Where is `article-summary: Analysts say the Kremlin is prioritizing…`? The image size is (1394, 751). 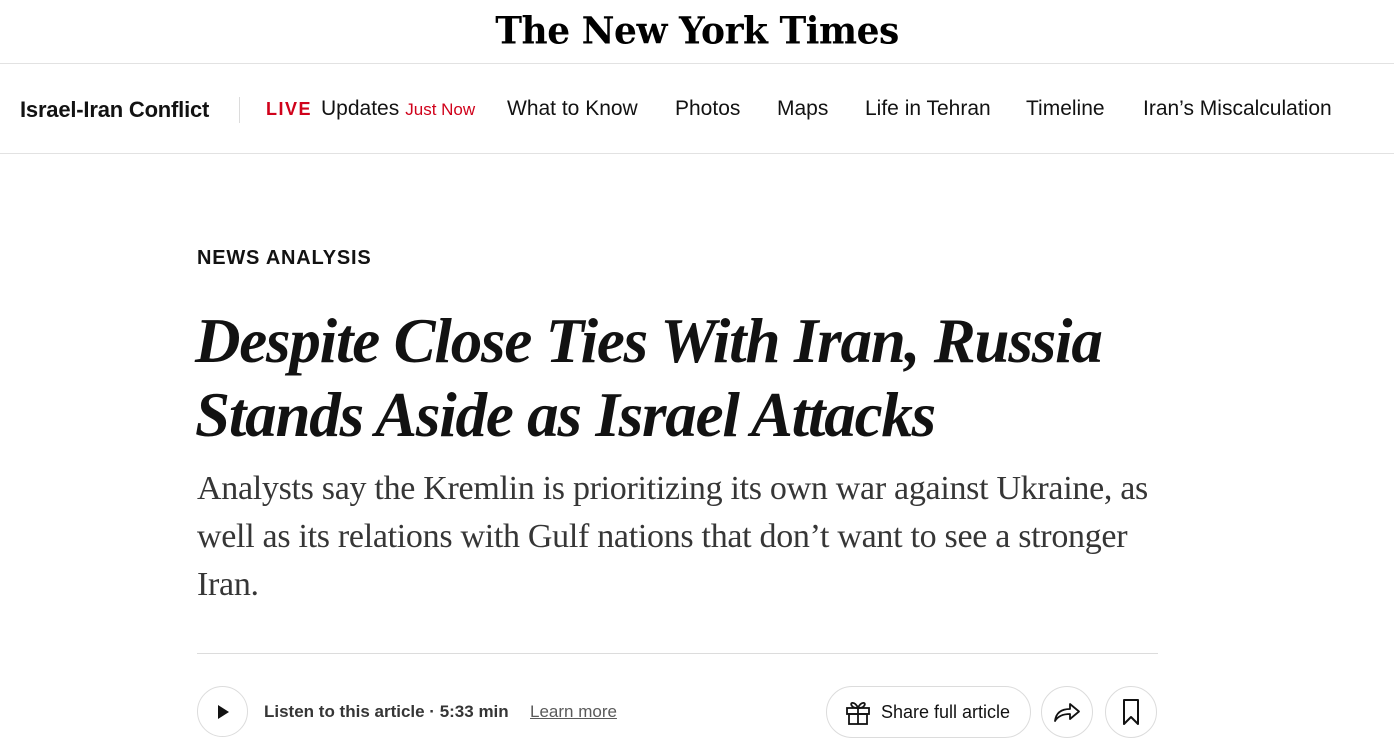
article-summary: Analysts say the Kremlin is prioritizing… is located at coordinates (672, 536).